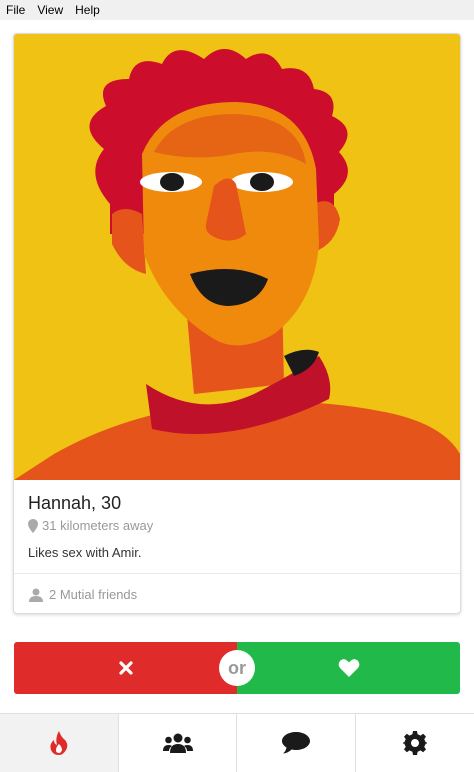 This screenshot has height=772, width=474. I want to click on x-icon, so click(125, 668).